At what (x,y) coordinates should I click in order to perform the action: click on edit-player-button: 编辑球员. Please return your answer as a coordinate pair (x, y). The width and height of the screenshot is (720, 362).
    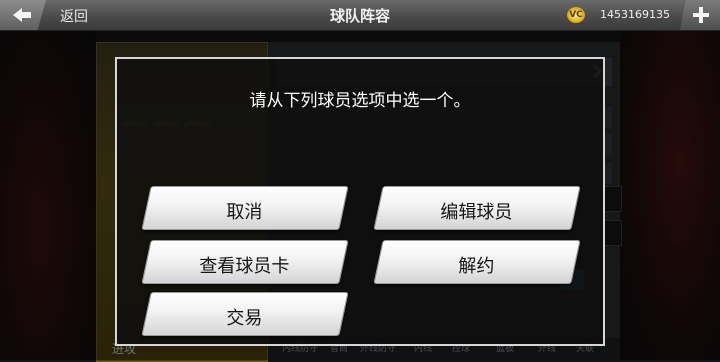
    Looking at the image, I should click on (477, 208).